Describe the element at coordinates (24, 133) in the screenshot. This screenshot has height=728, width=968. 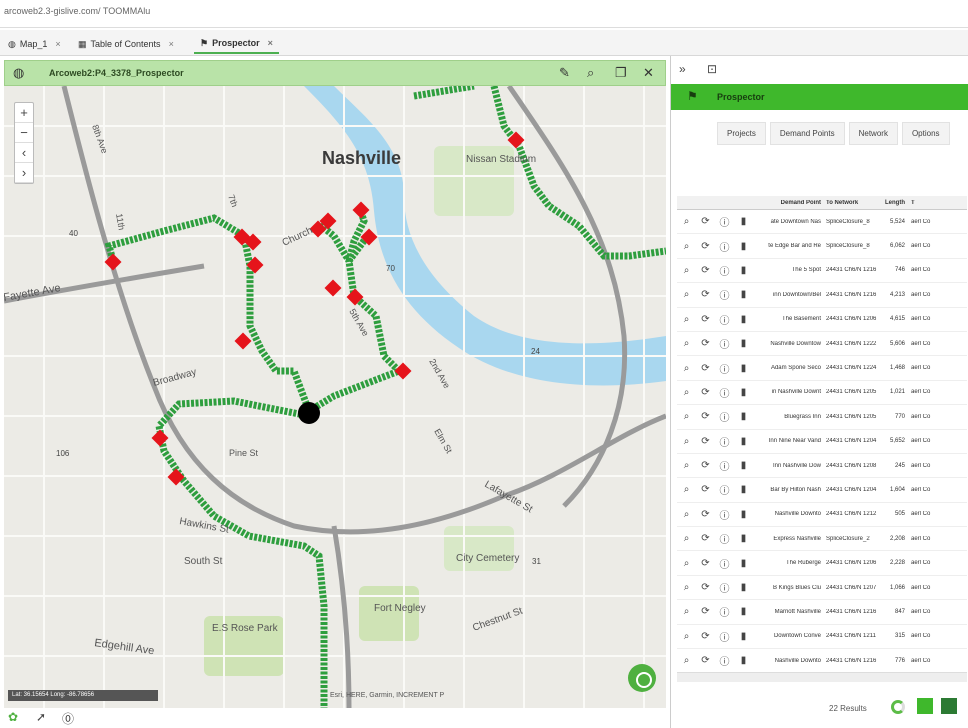
I see `zoom-out-button: −` at that location.